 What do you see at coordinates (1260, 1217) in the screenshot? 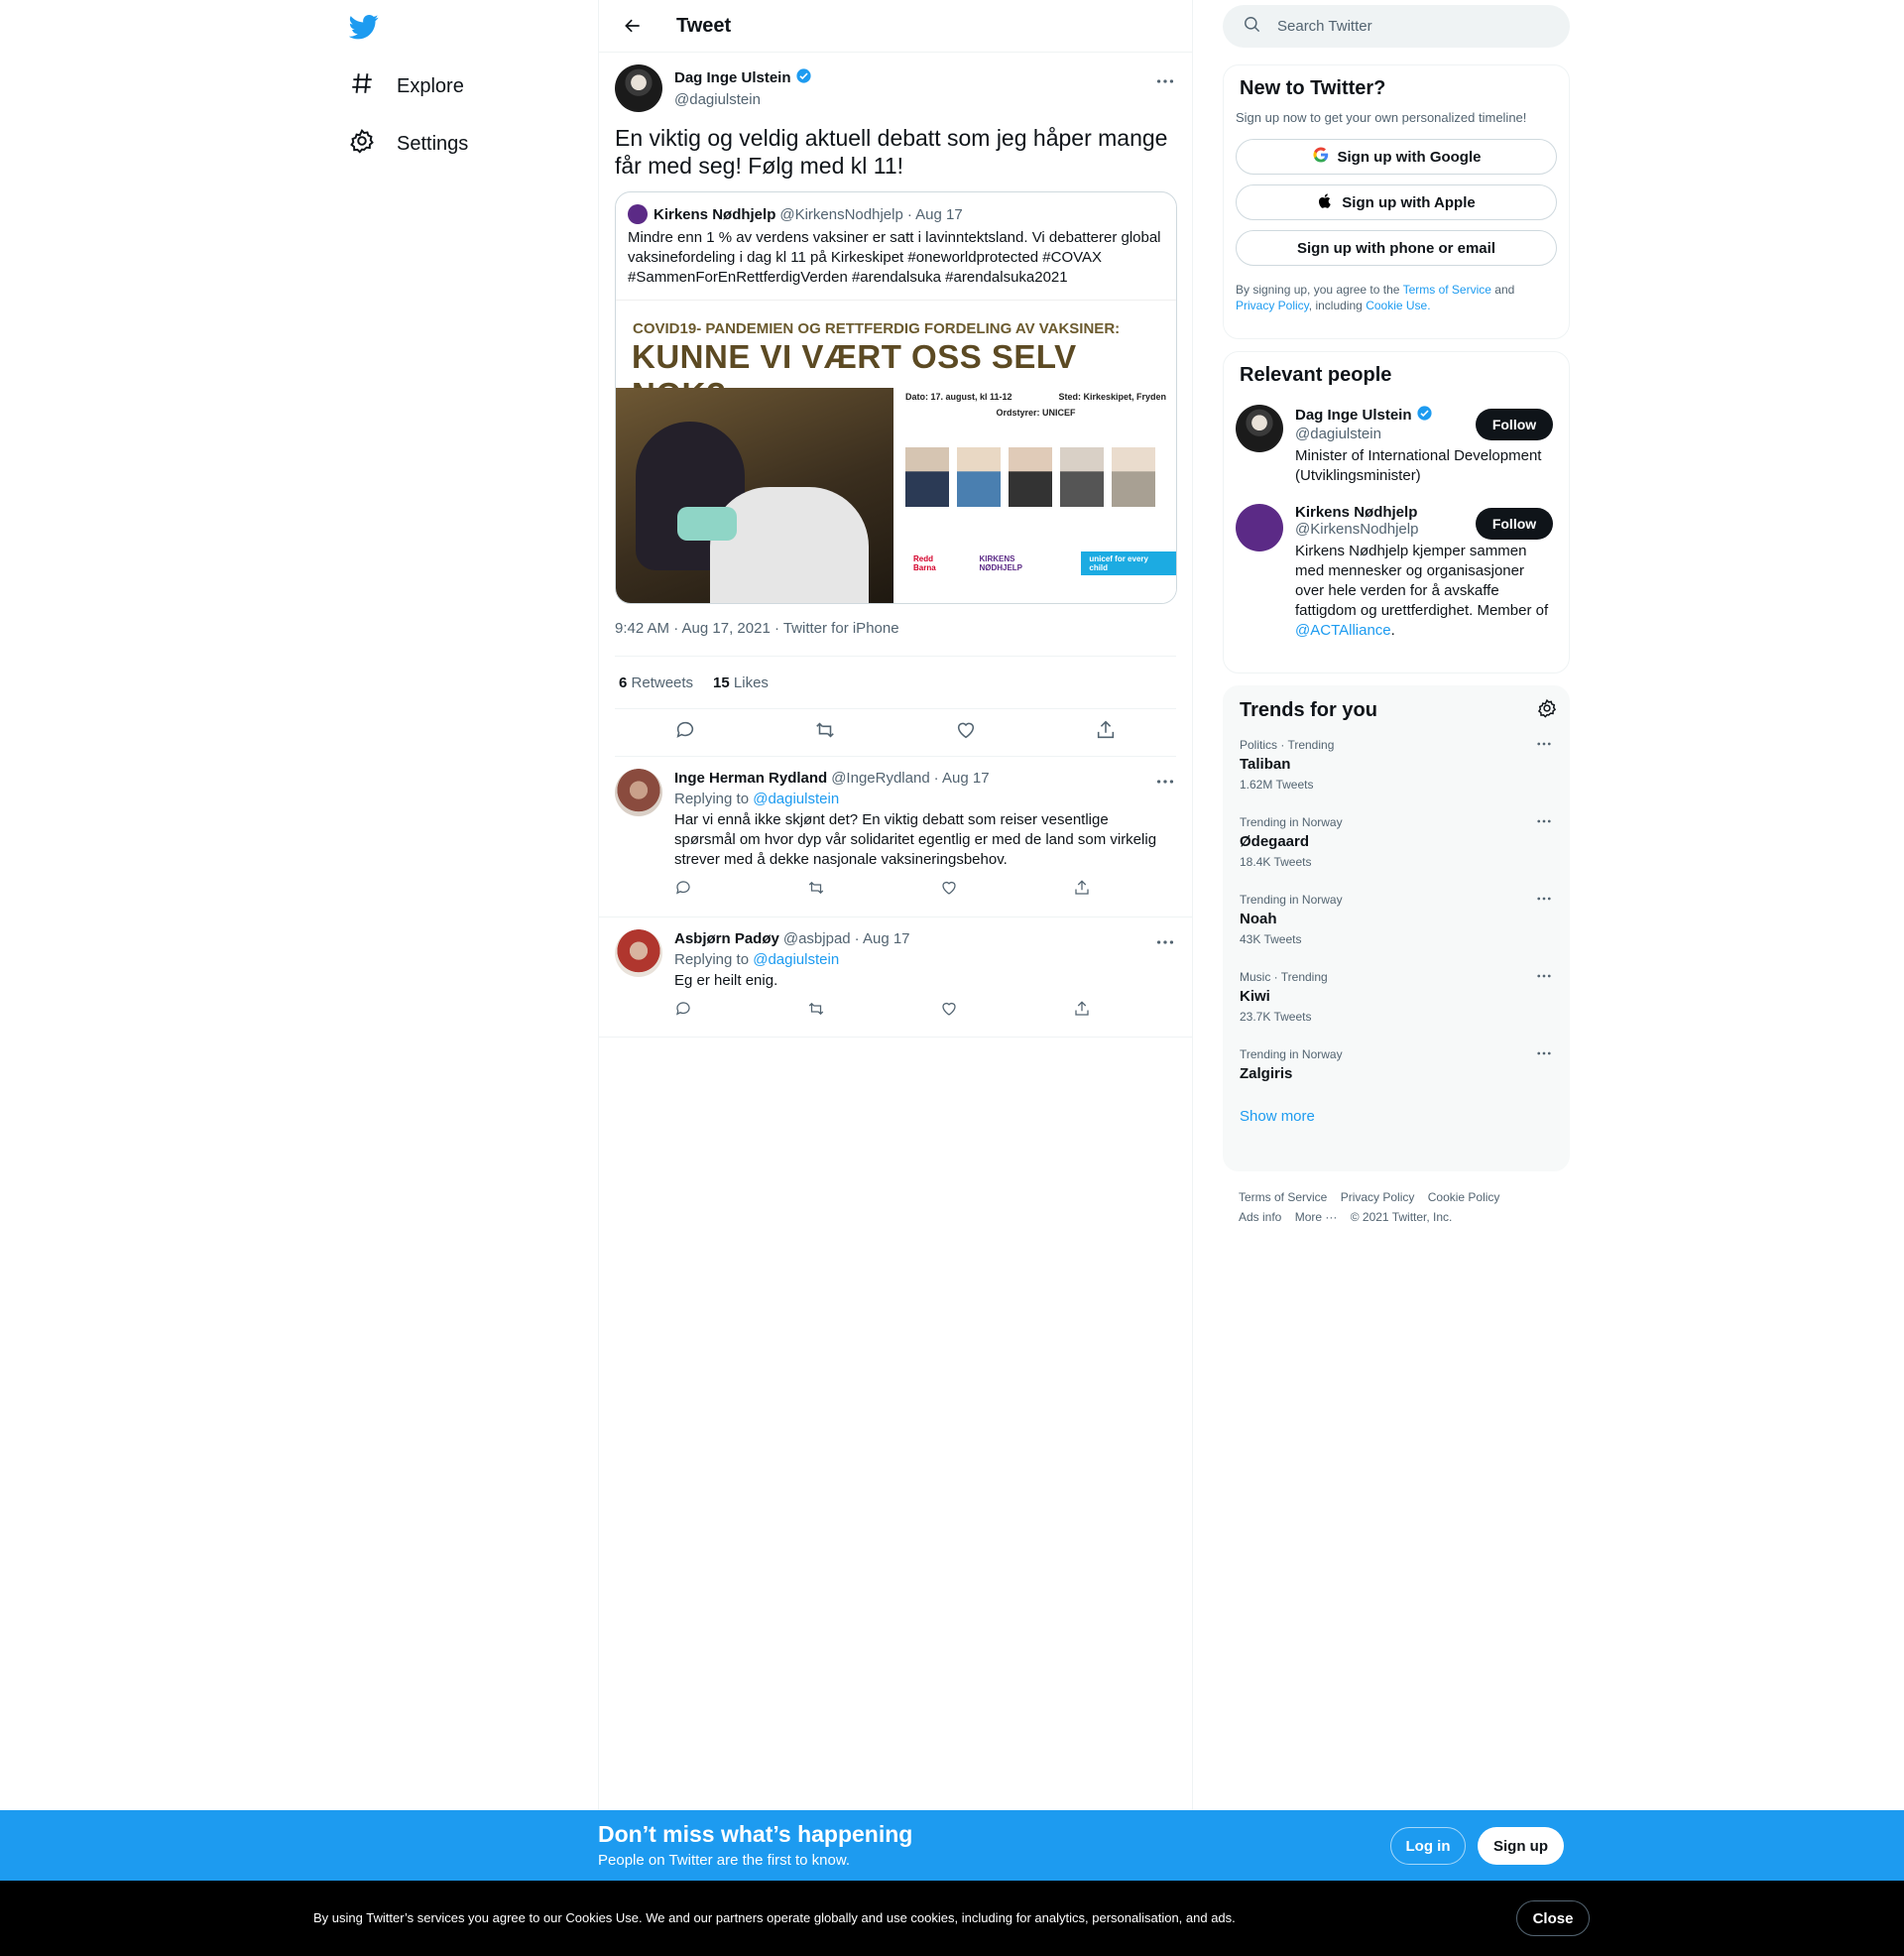
I see `footer-ads-link: Ads info` at bounding box center [1260, 1217].